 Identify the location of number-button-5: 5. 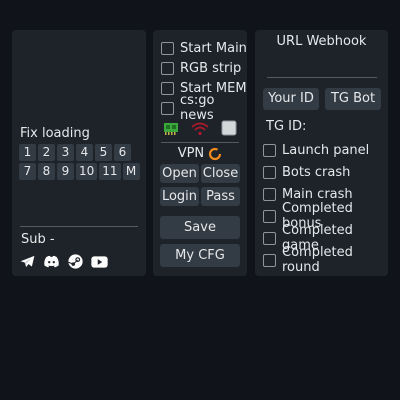
(103, 152).